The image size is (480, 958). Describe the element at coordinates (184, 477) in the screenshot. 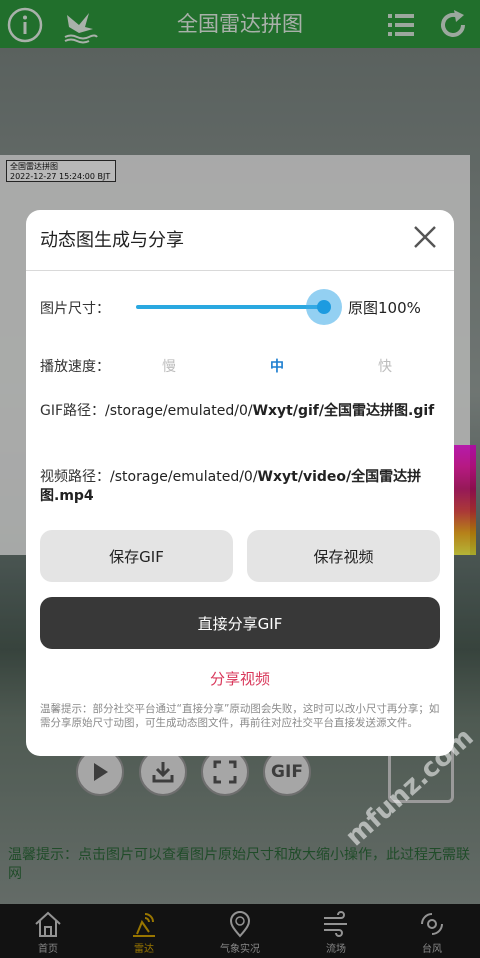

I see `video-path-prefix: /storage/emulated/0/` at that location.